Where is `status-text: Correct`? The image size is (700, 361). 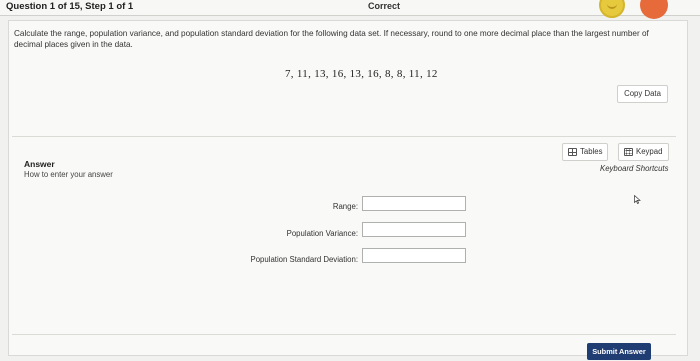
status-text: Correct is located at coordinates (384, 6).